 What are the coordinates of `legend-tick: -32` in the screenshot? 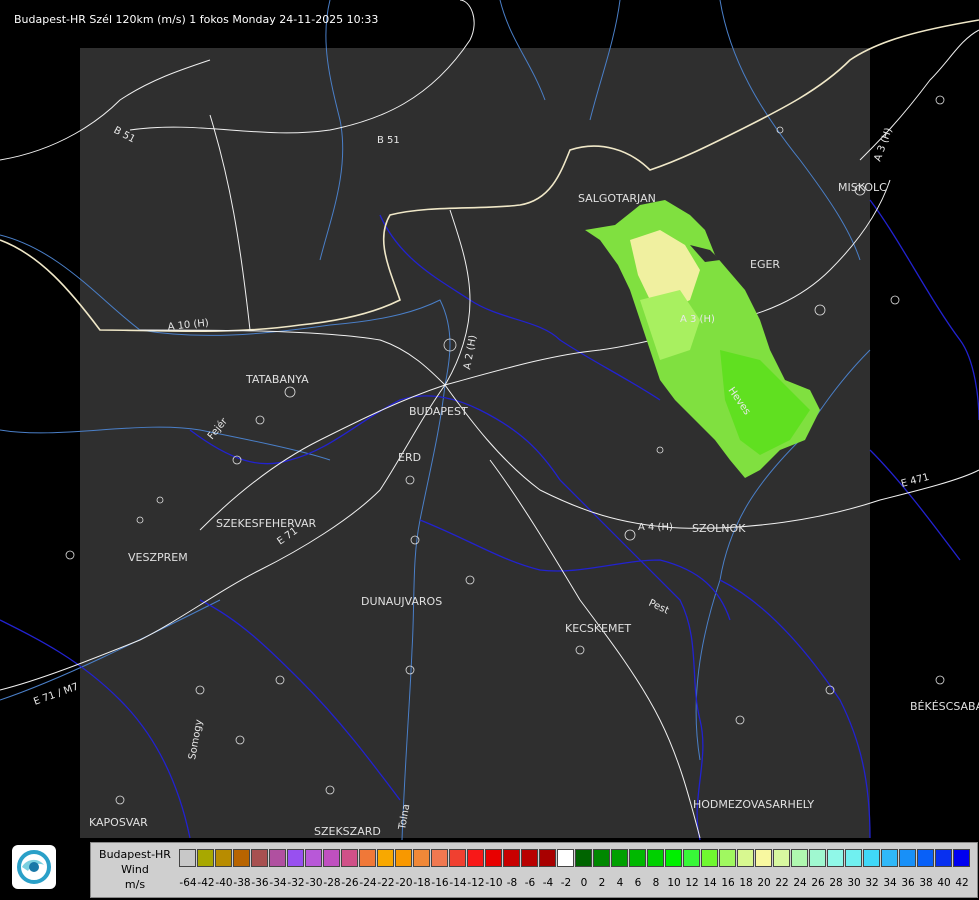 It's located at (296, 883).